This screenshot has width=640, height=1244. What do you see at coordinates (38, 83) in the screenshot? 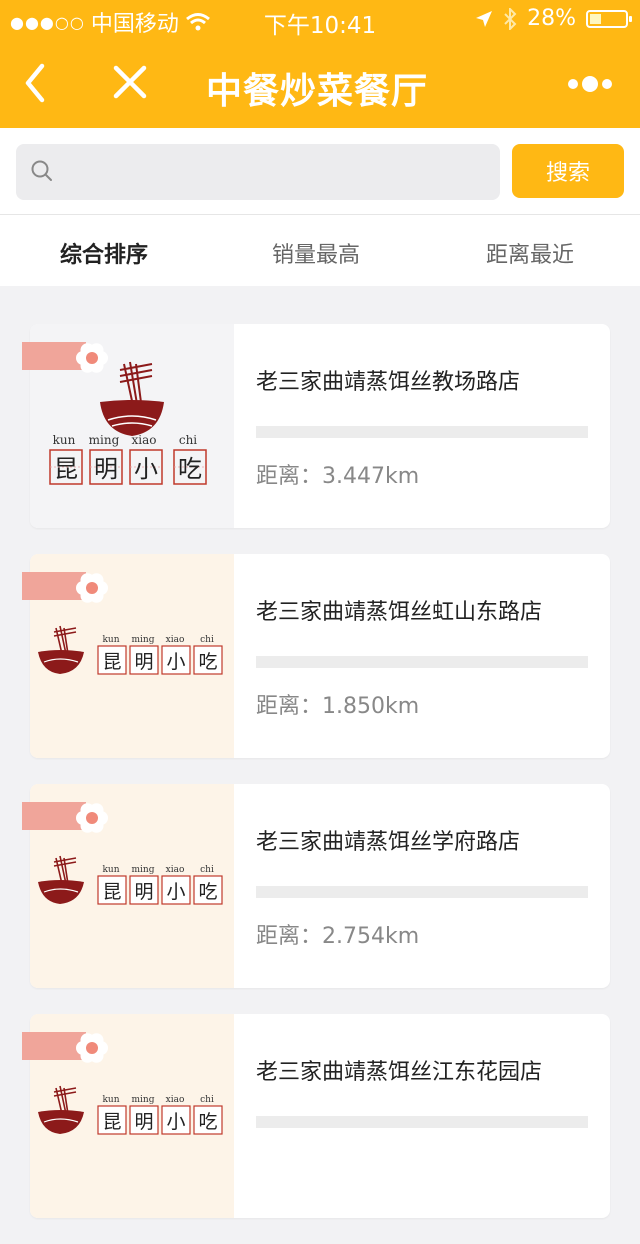
I see `back-arrow-icon` at bounding box center [38, 83].